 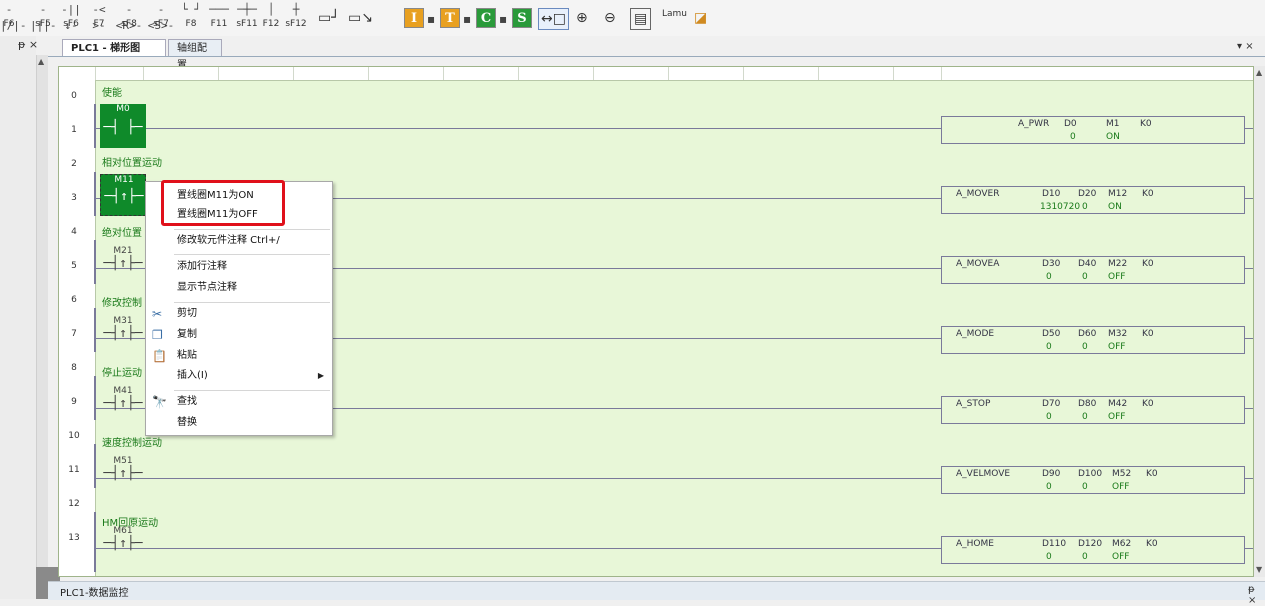 I want to click on right-scrollbar, so click(x=1259, y=321).